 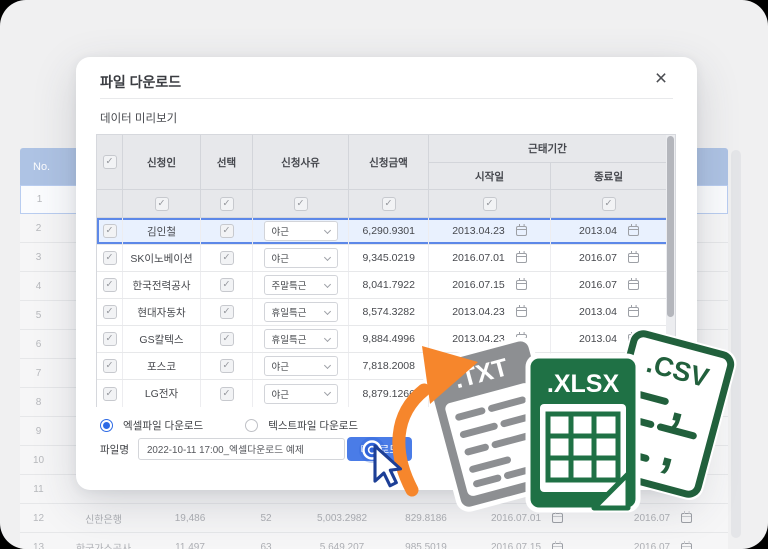 I want to click on bg-cell-value: 63, so click(x=266, y=545).